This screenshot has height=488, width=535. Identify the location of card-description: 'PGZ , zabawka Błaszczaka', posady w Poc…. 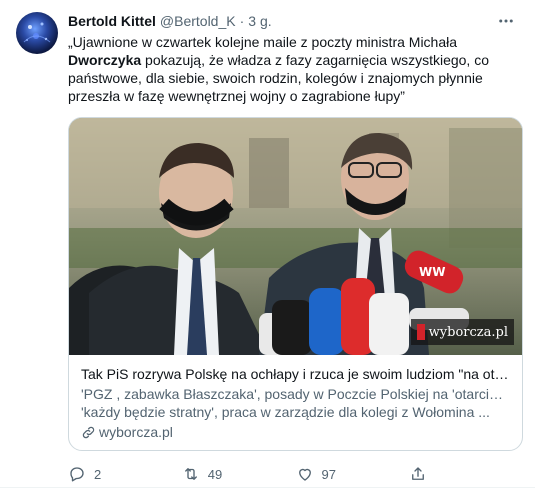
(295, 403).